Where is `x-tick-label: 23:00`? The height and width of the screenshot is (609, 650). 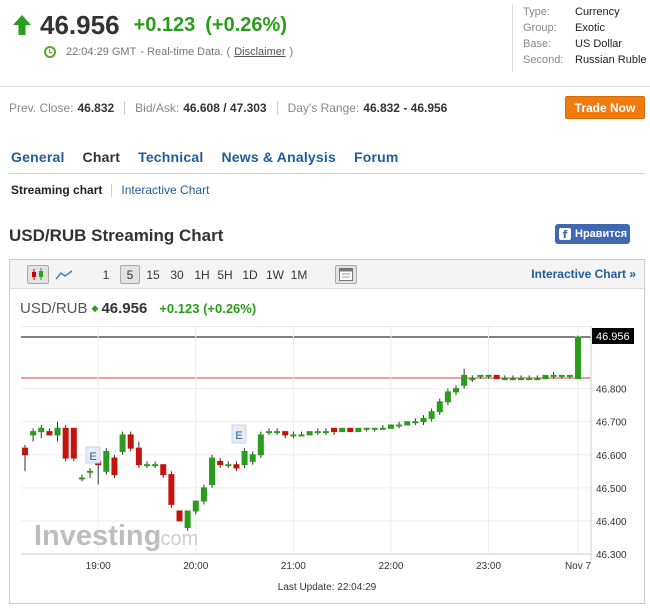 x-tick-label: 23:00 is located at coordinates (488, 566).